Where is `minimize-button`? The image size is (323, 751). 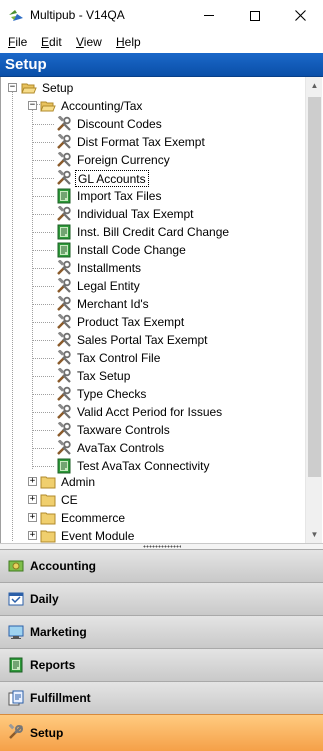
minimize-button is located at coordinates (209, 15).